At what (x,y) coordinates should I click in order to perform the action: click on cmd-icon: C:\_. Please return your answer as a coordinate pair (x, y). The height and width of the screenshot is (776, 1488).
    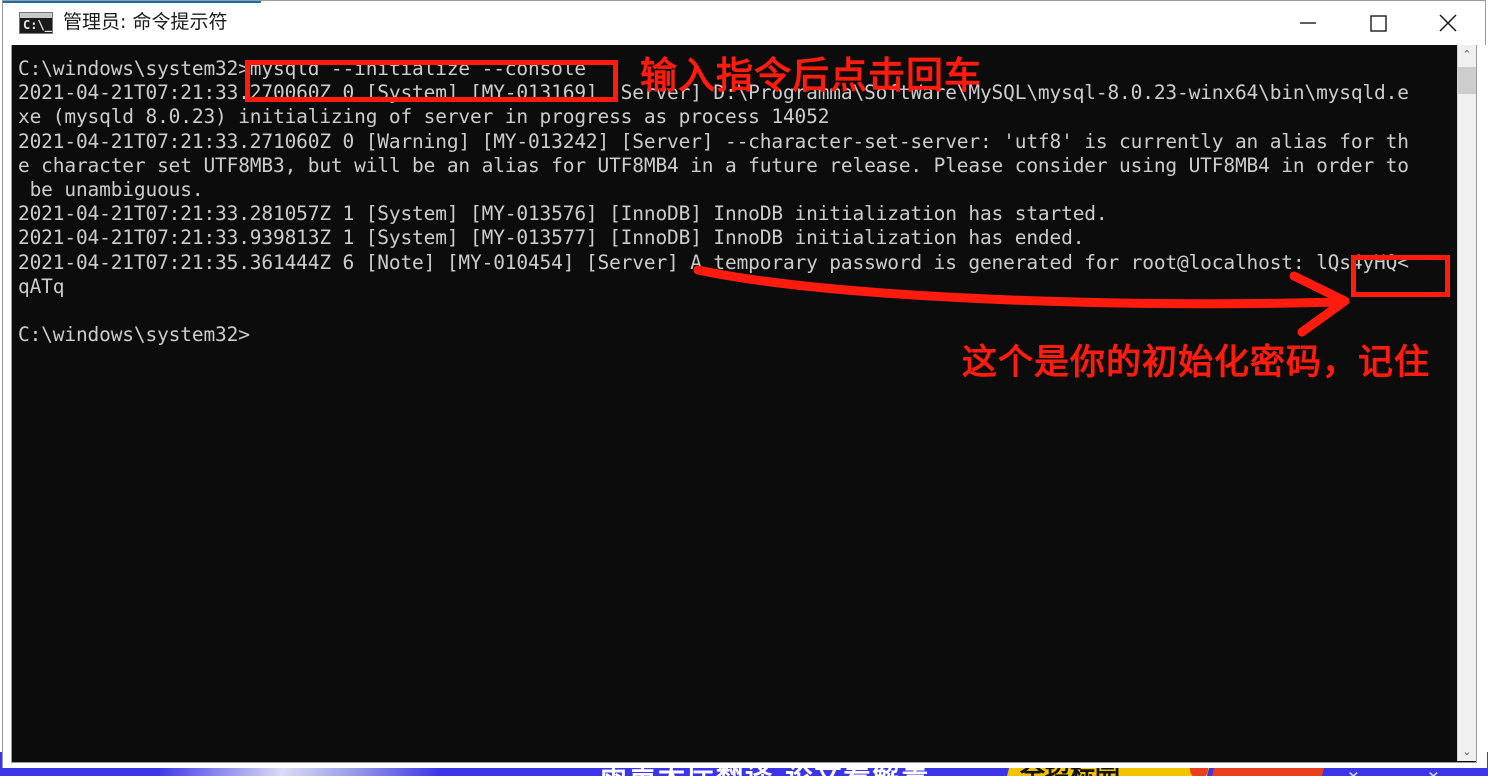
    Looking at the image, I should click on (36, 23).